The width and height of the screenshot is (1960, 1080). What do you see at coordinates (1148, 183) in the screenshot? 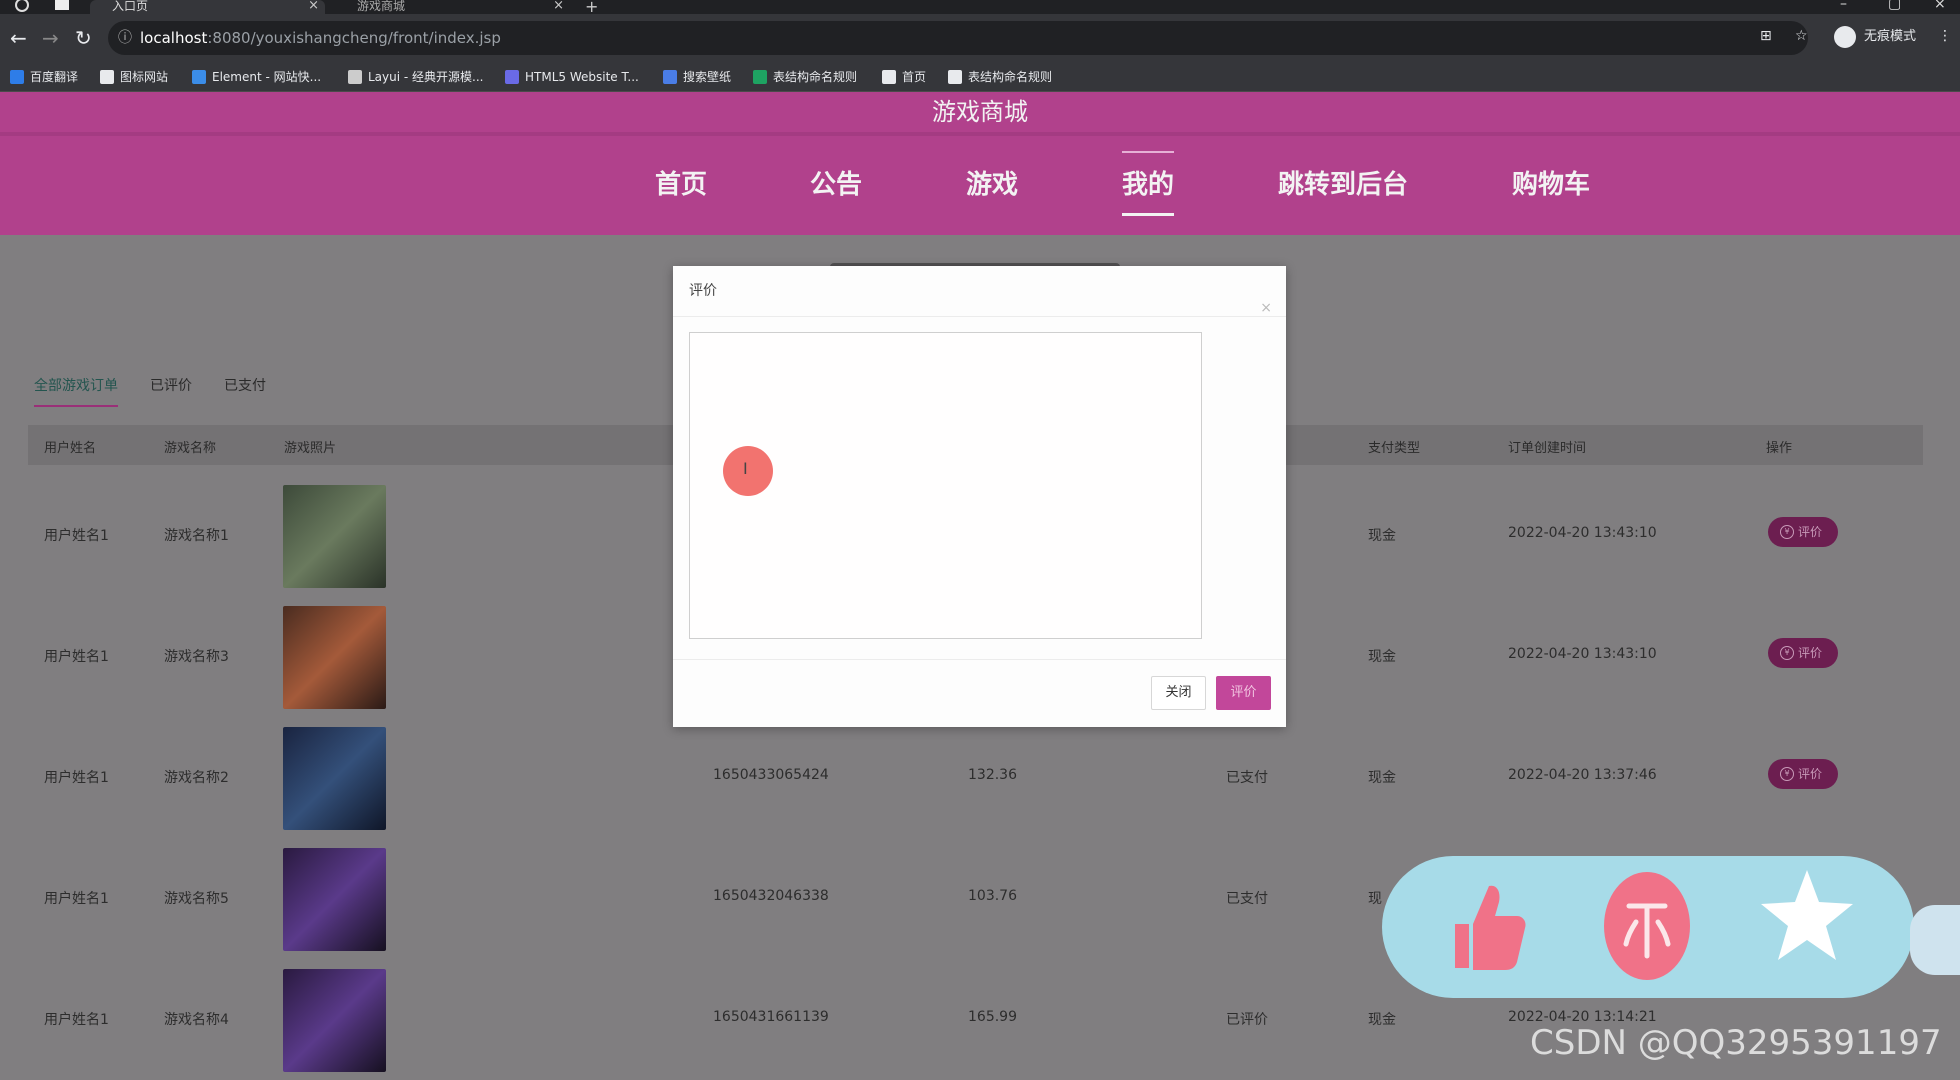
I see `nav-mine: 我的` at bounding box center [1148, 183].